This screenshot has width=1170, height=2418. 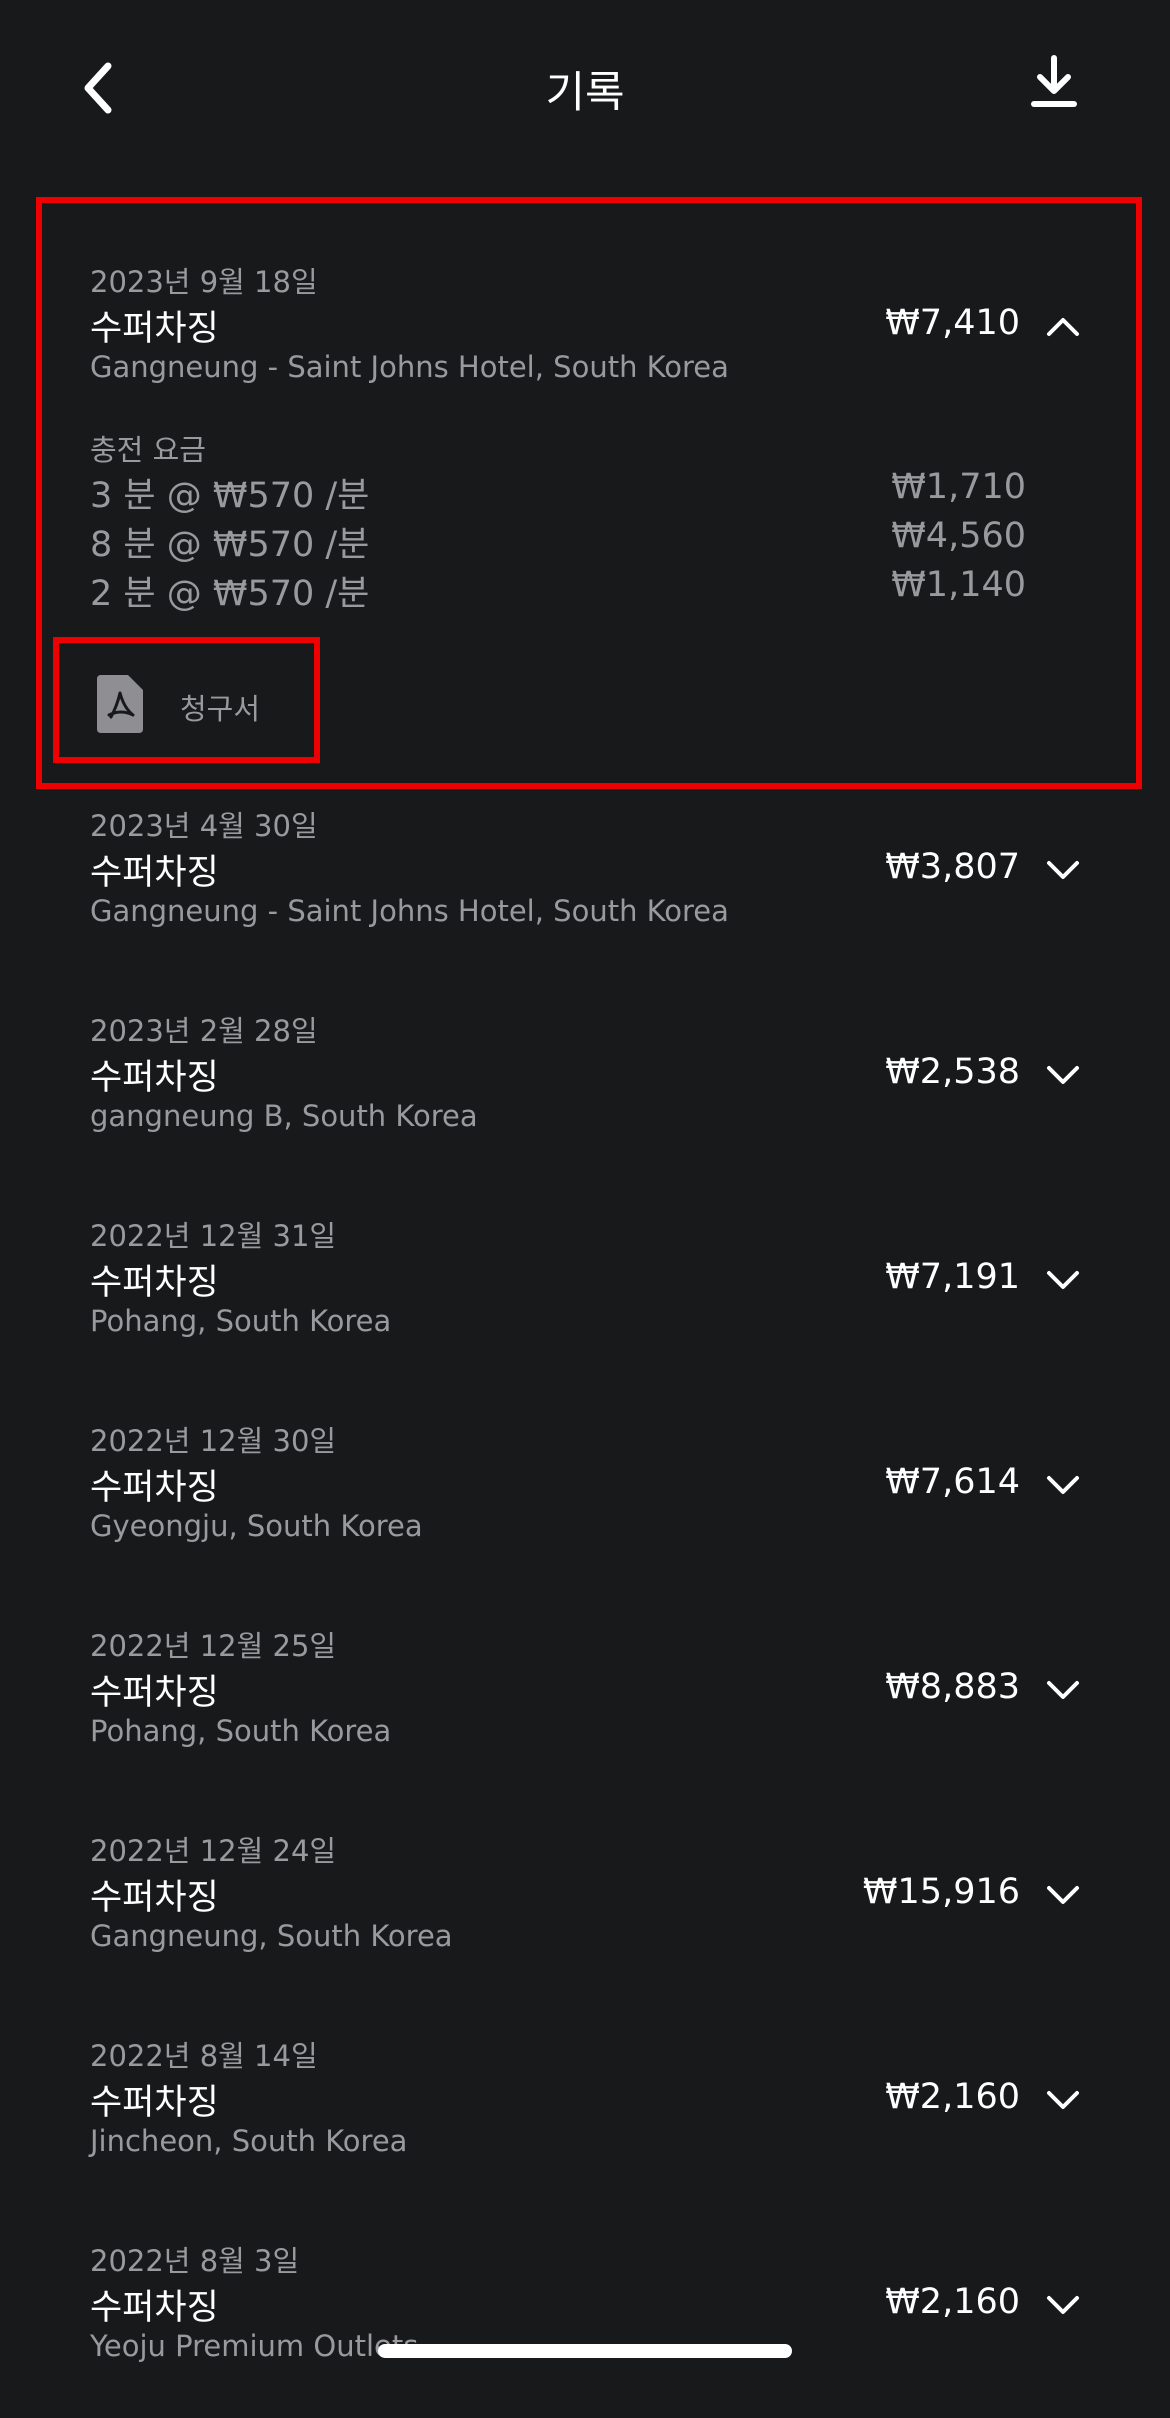 What do you see at coordinates (952, 867) in the screenshot?
I see `entry-amount: ₩3,807` at bounding box center [952, 867].